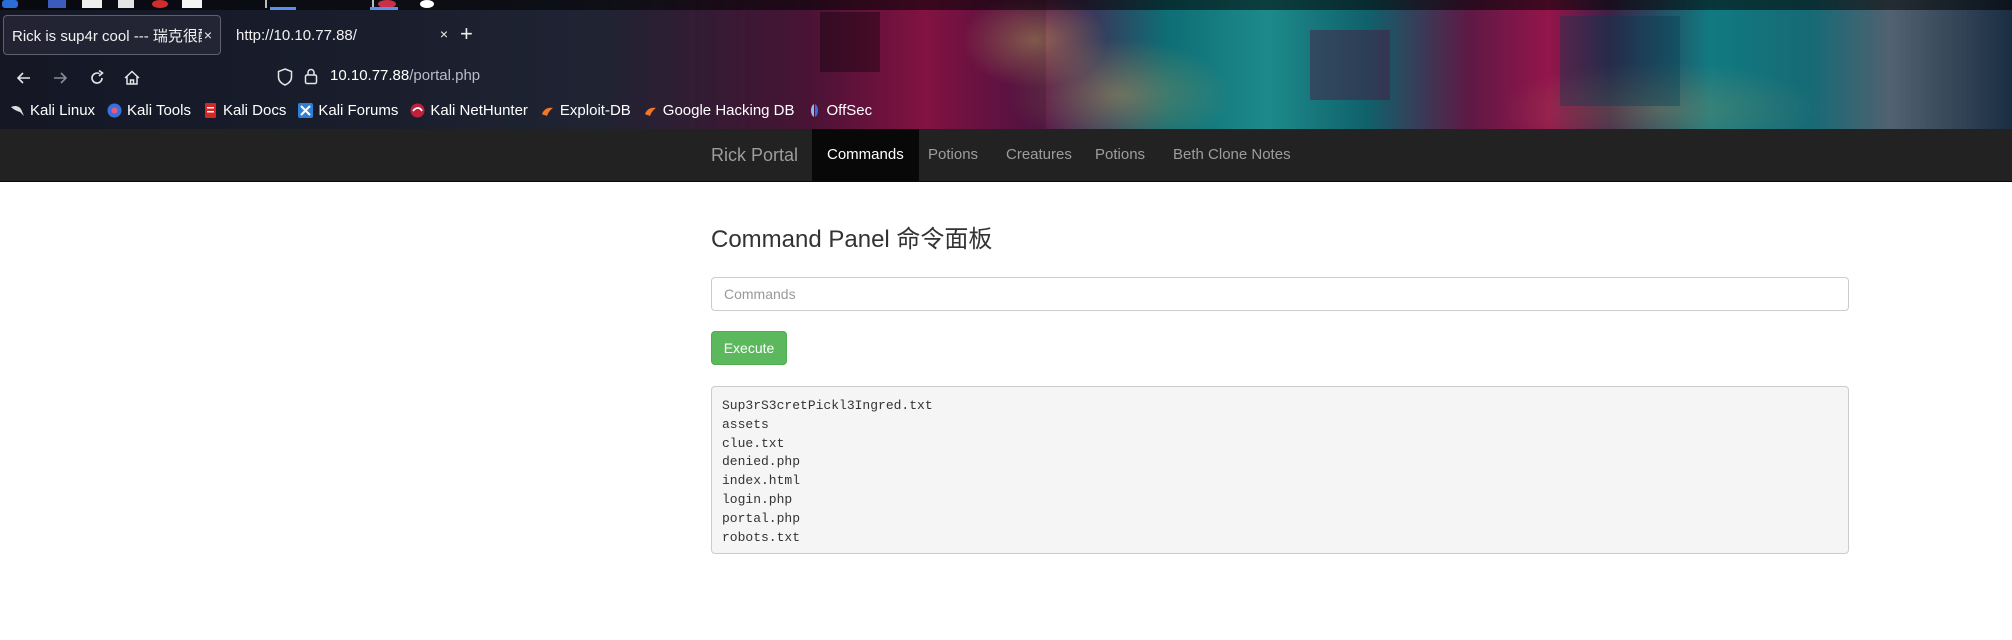 Image resolution: width=2012 pixels, height=640 pixels. Describe the element at coordinates (852, 239) in the screenshot. I see `page-title: Command Panel 命令面板` at that location.